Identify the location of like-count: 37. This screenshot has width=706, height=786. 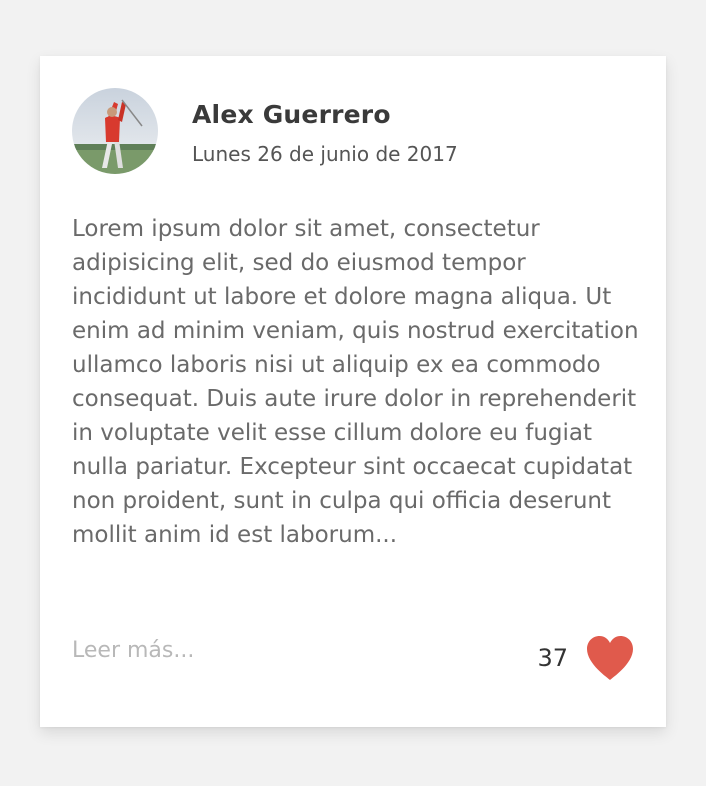
(552, 658).